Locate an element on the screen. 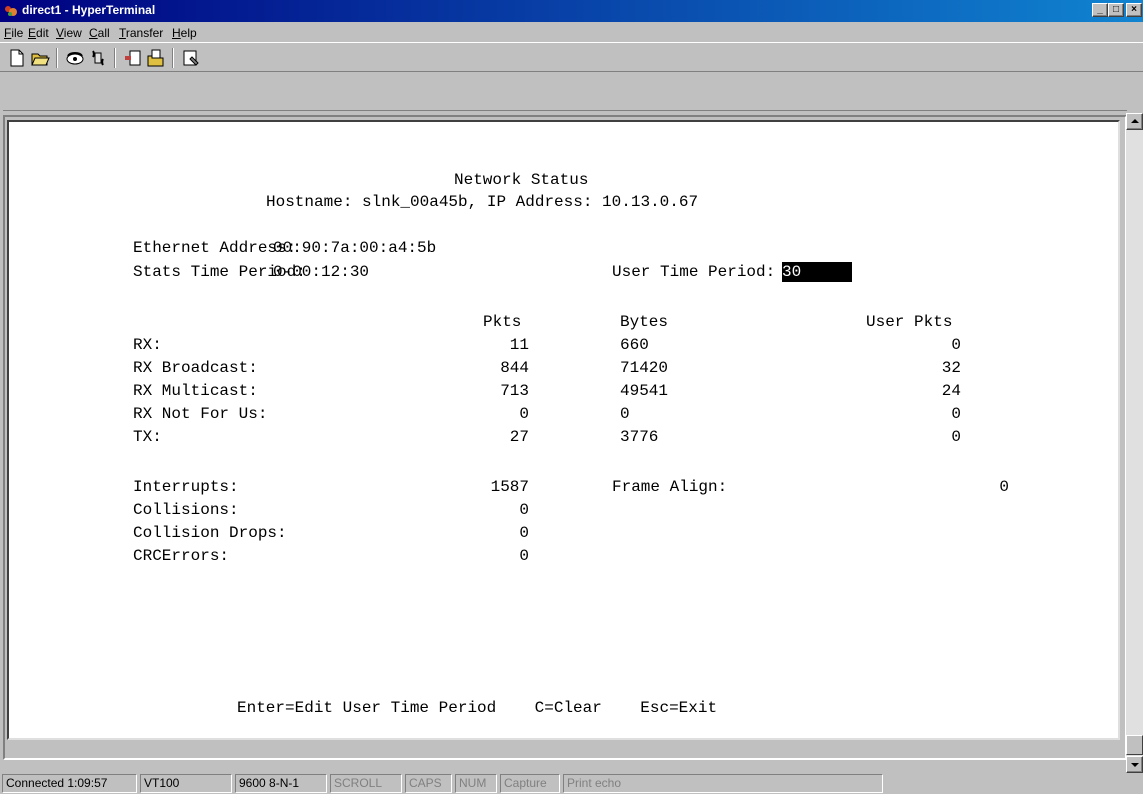  scroll-thumb is located at coordinates (1134, 745).